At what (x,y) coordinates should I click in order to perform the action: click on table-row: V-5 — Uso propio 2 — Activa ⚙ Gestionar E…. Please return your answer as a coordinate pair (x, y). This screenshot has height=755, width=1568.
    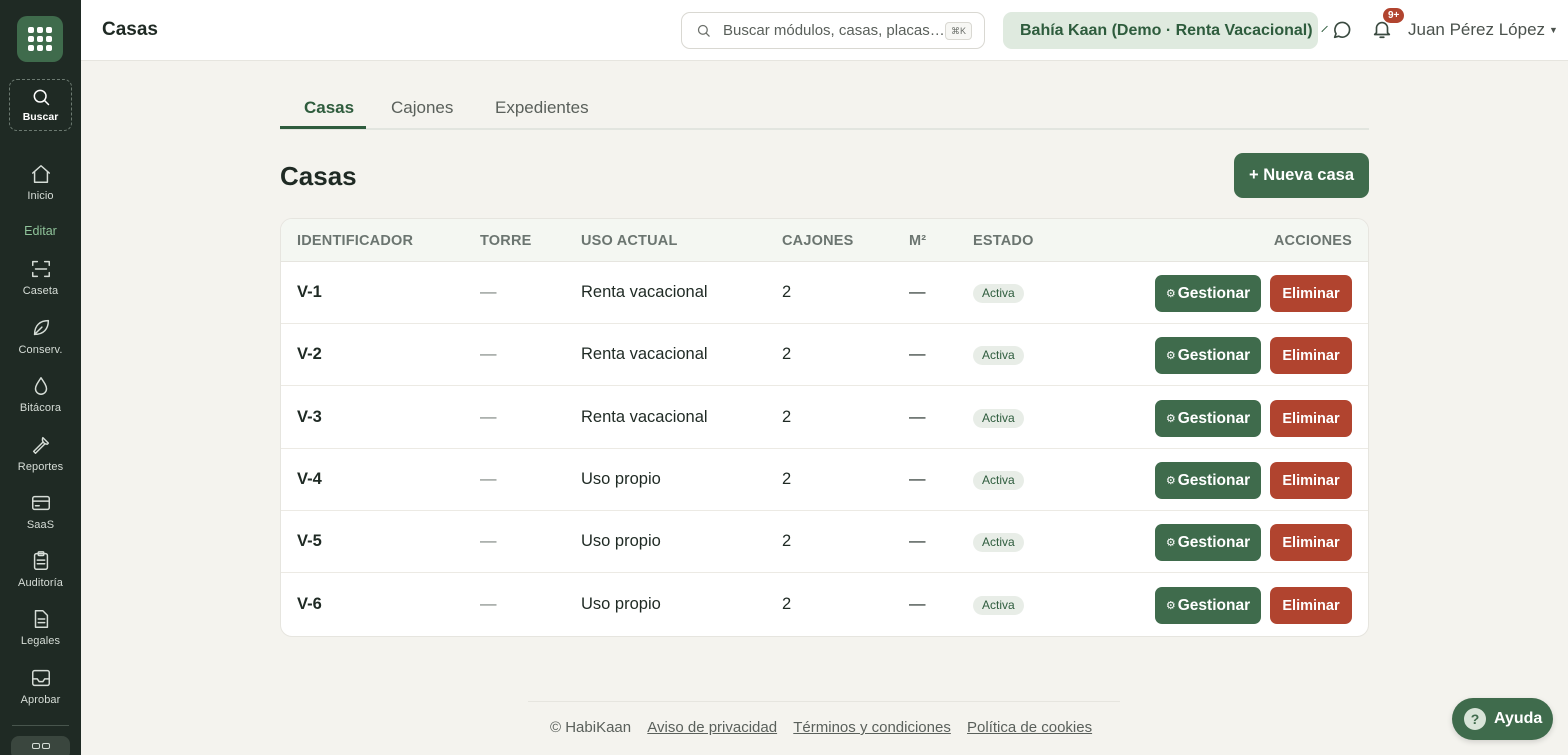
    Looking at the image, I should click on (824, 542).